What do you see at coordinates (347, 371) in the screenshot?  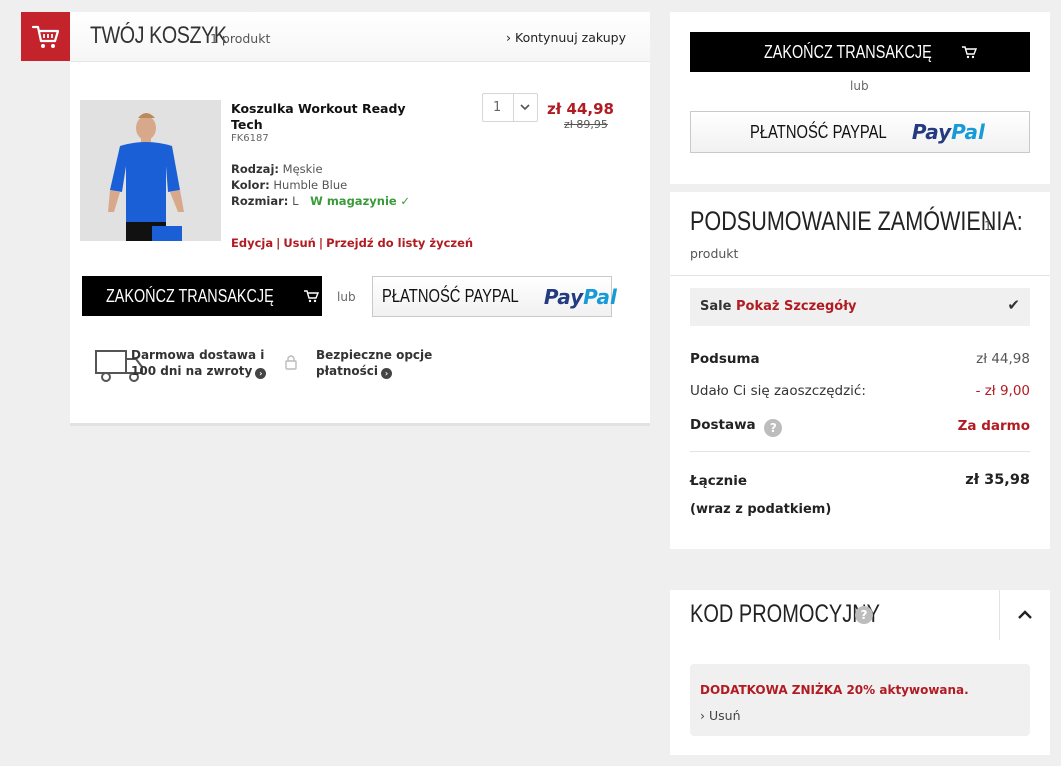 I see `feature-line: płatności` at bounding box center [347, 371].